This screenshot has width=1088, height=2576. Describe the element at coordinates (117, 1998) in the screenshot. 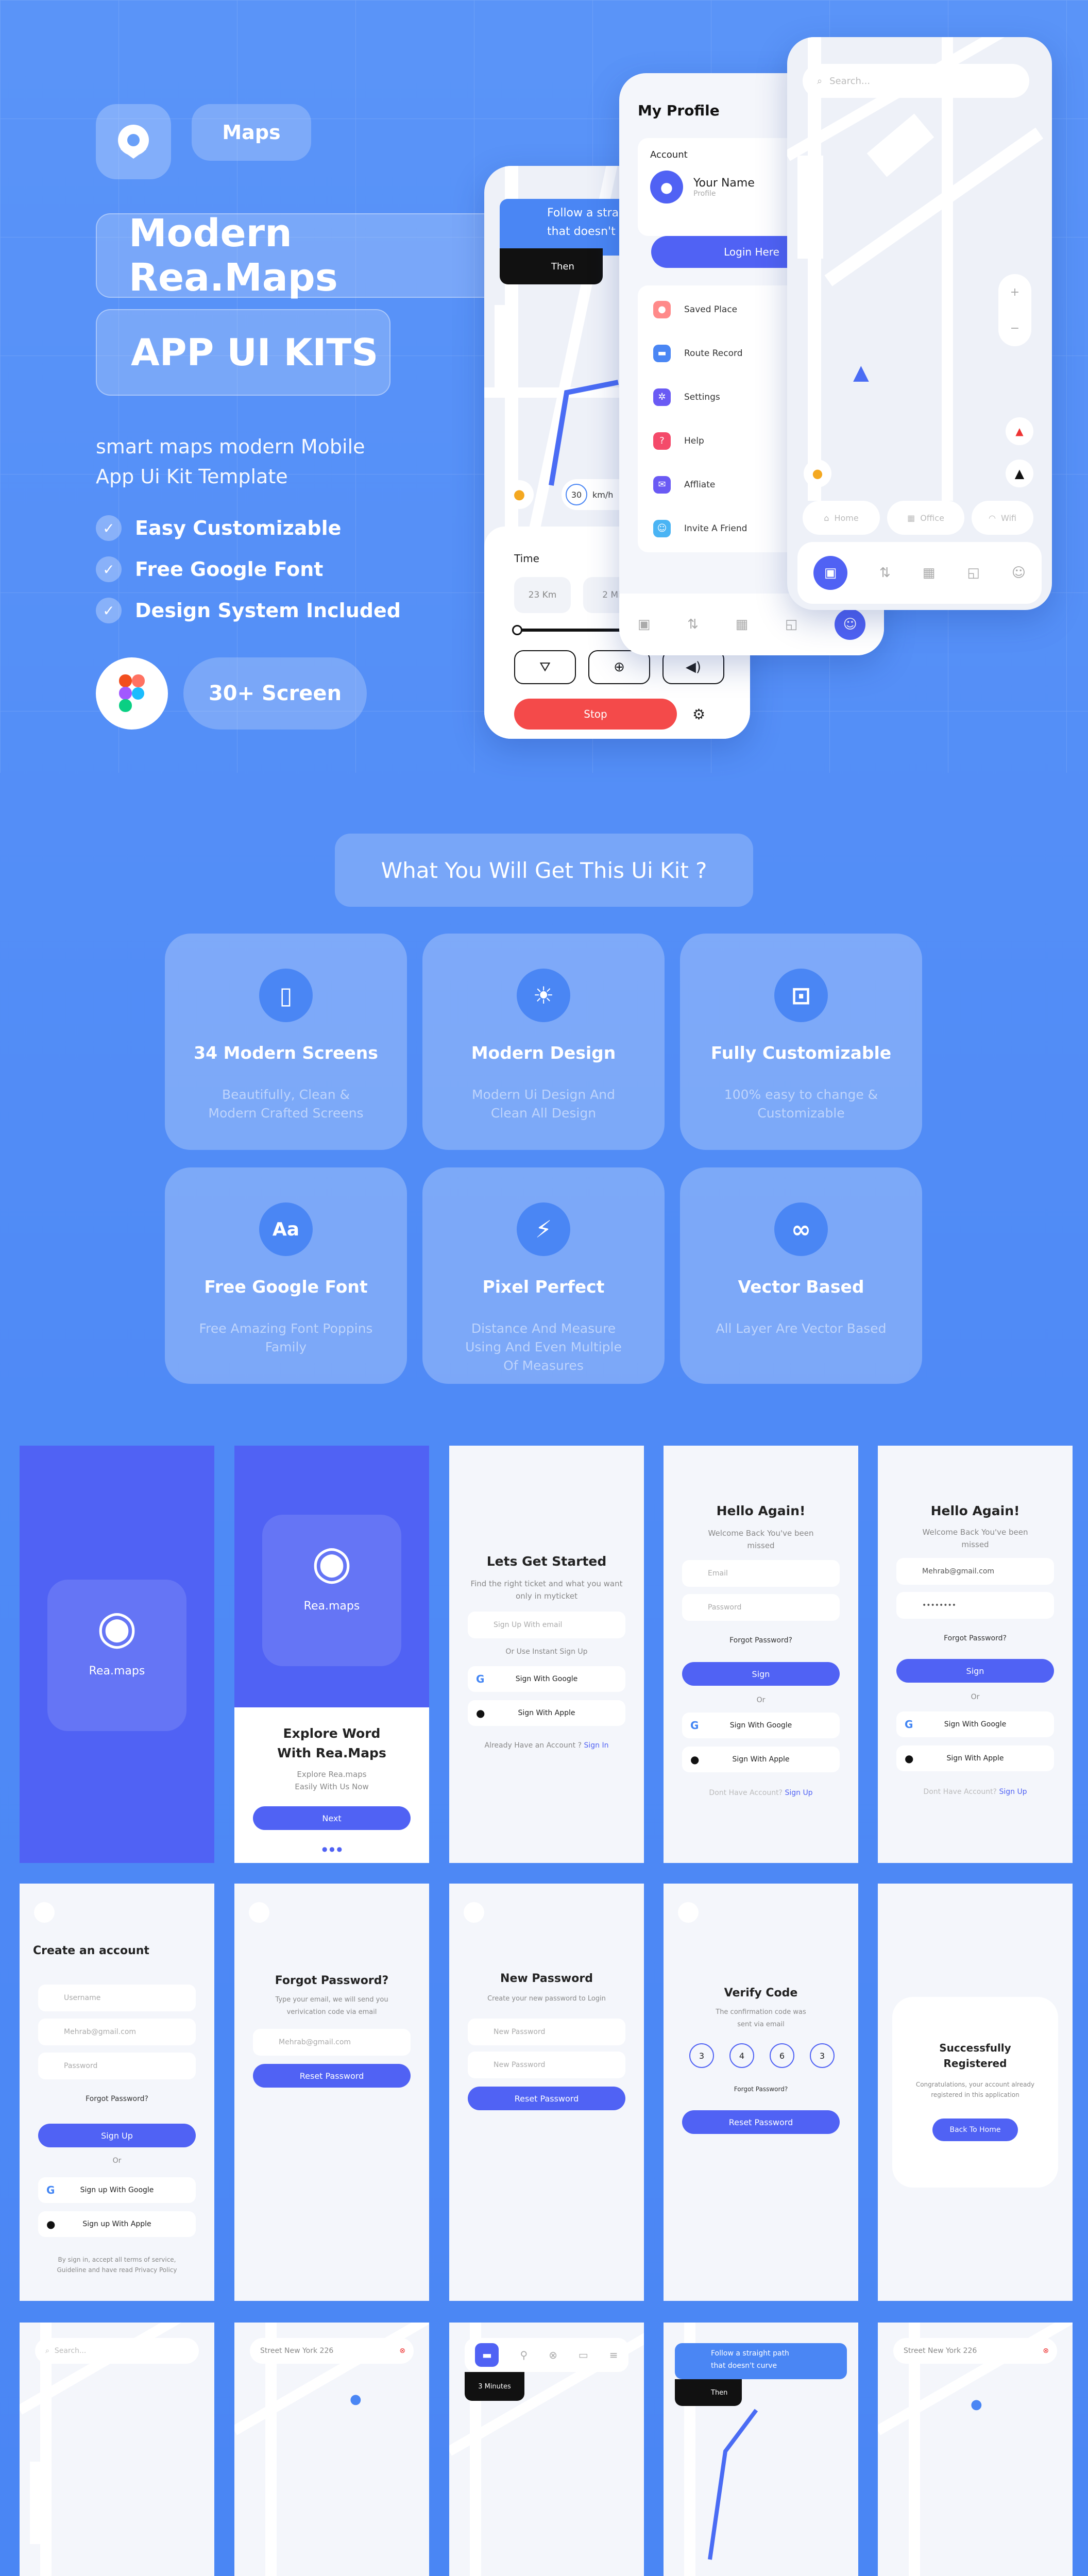

I see `username-field: Username` at that location.